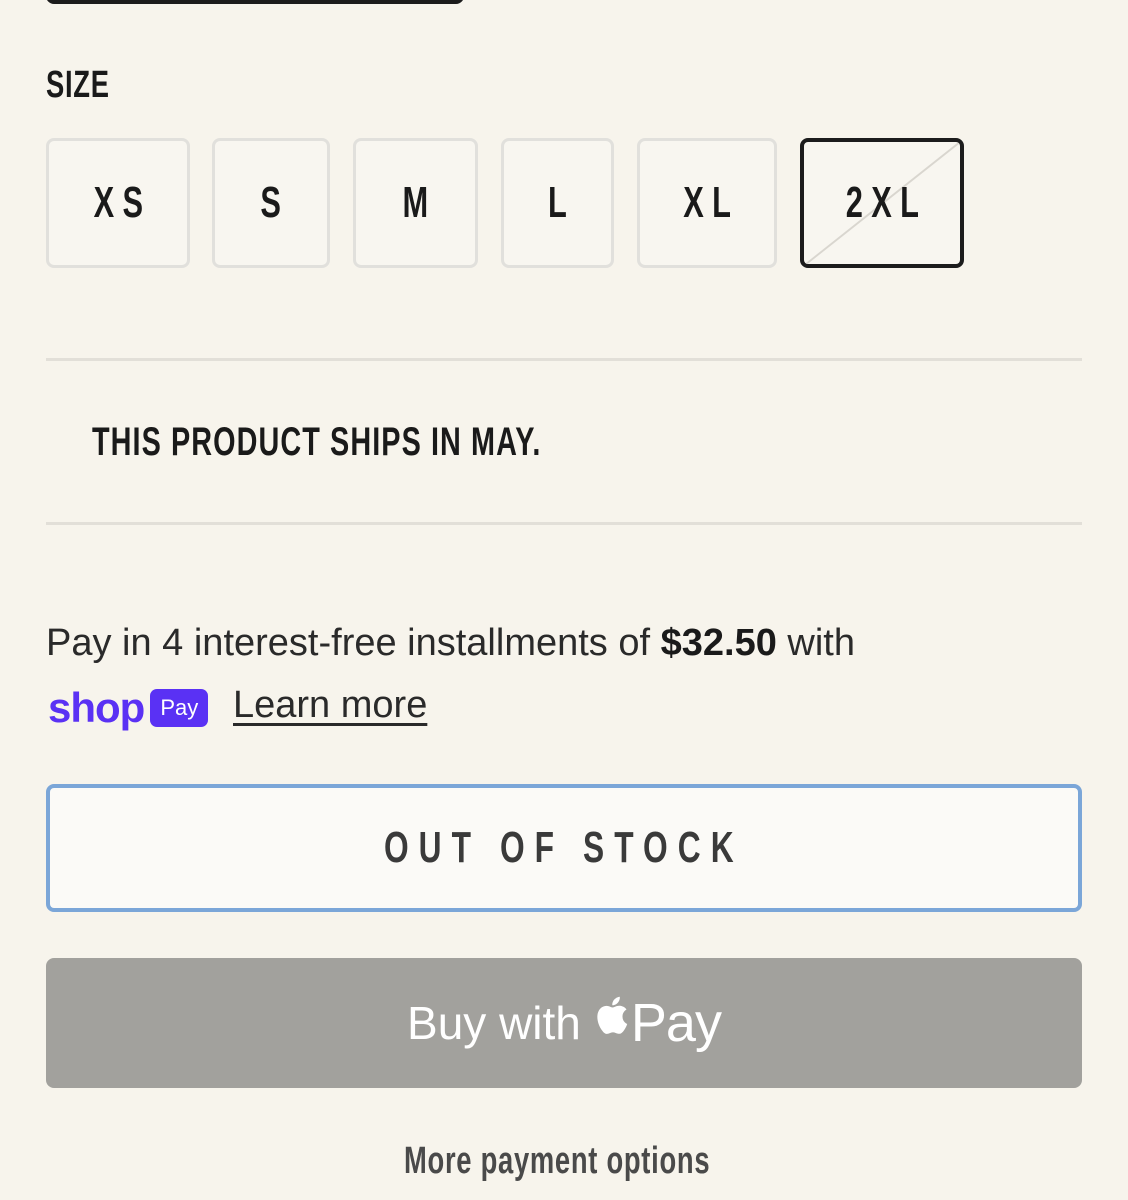 The image size is (1128, 1200). What do you see at coordinates (96, 707) in the screenshot?
I see `shop-pay-wordmark: shop` at bounding box center [96, 707].